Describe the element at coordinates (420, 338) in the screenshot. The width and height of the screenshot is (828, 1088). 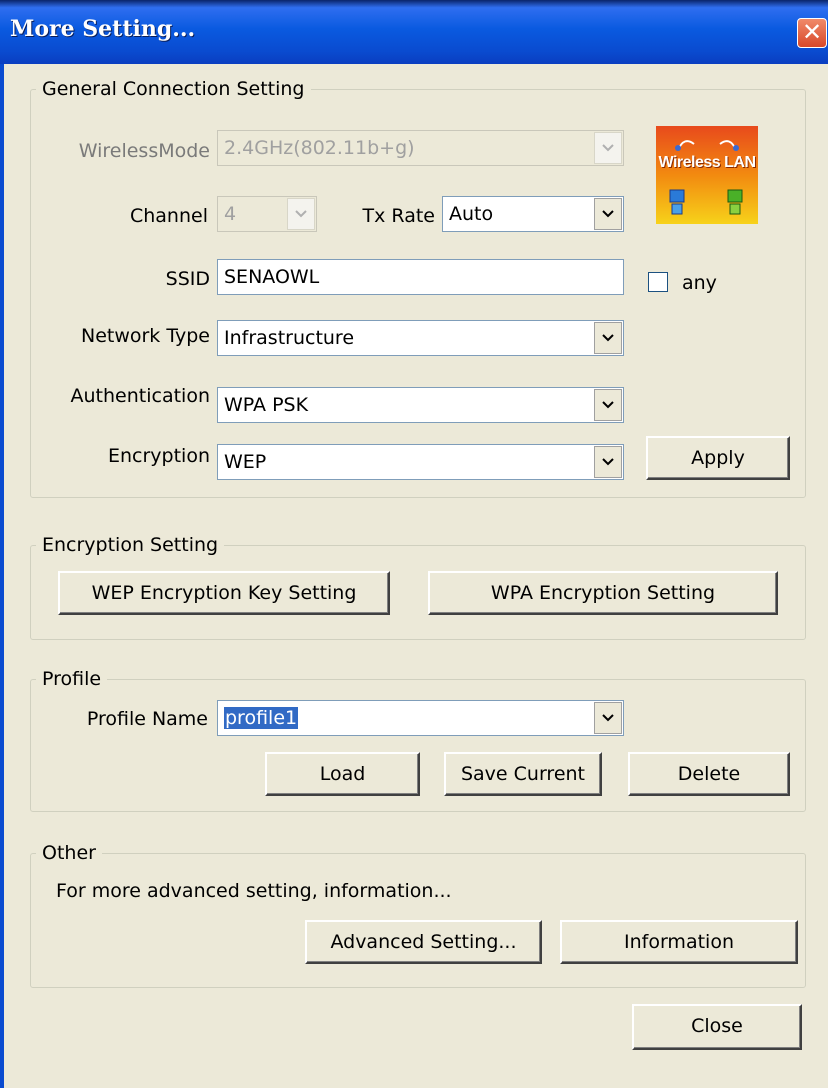
I see `network-type-select: Infrastructure` at that location.